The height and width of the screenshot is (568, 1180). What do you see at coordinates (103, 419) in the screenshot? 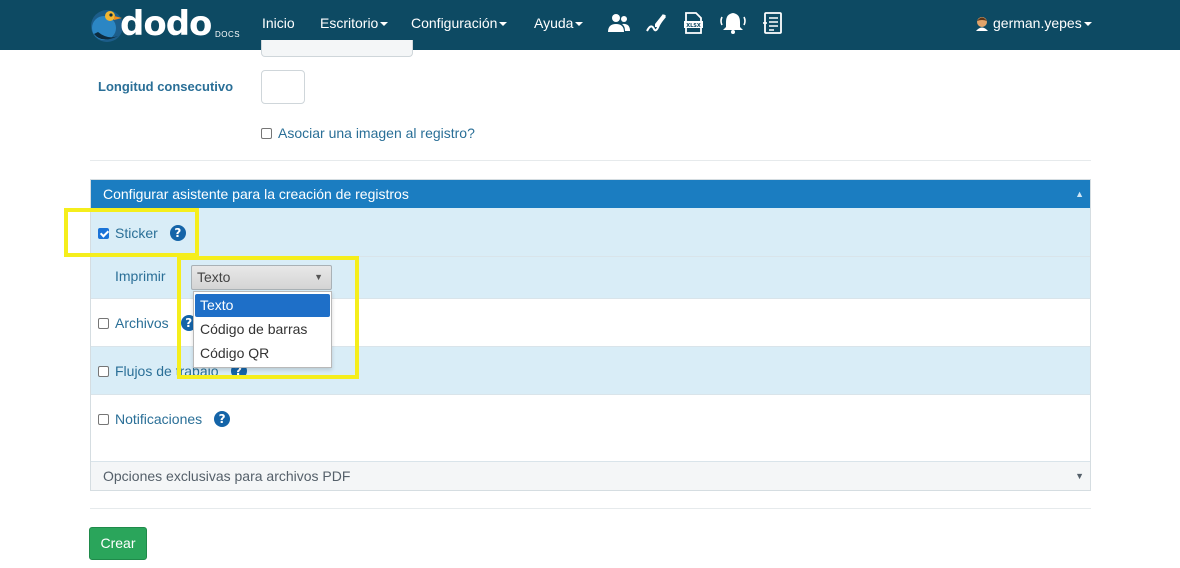
I see `notificaciones-checkbox` at bounding box center [103, 419].